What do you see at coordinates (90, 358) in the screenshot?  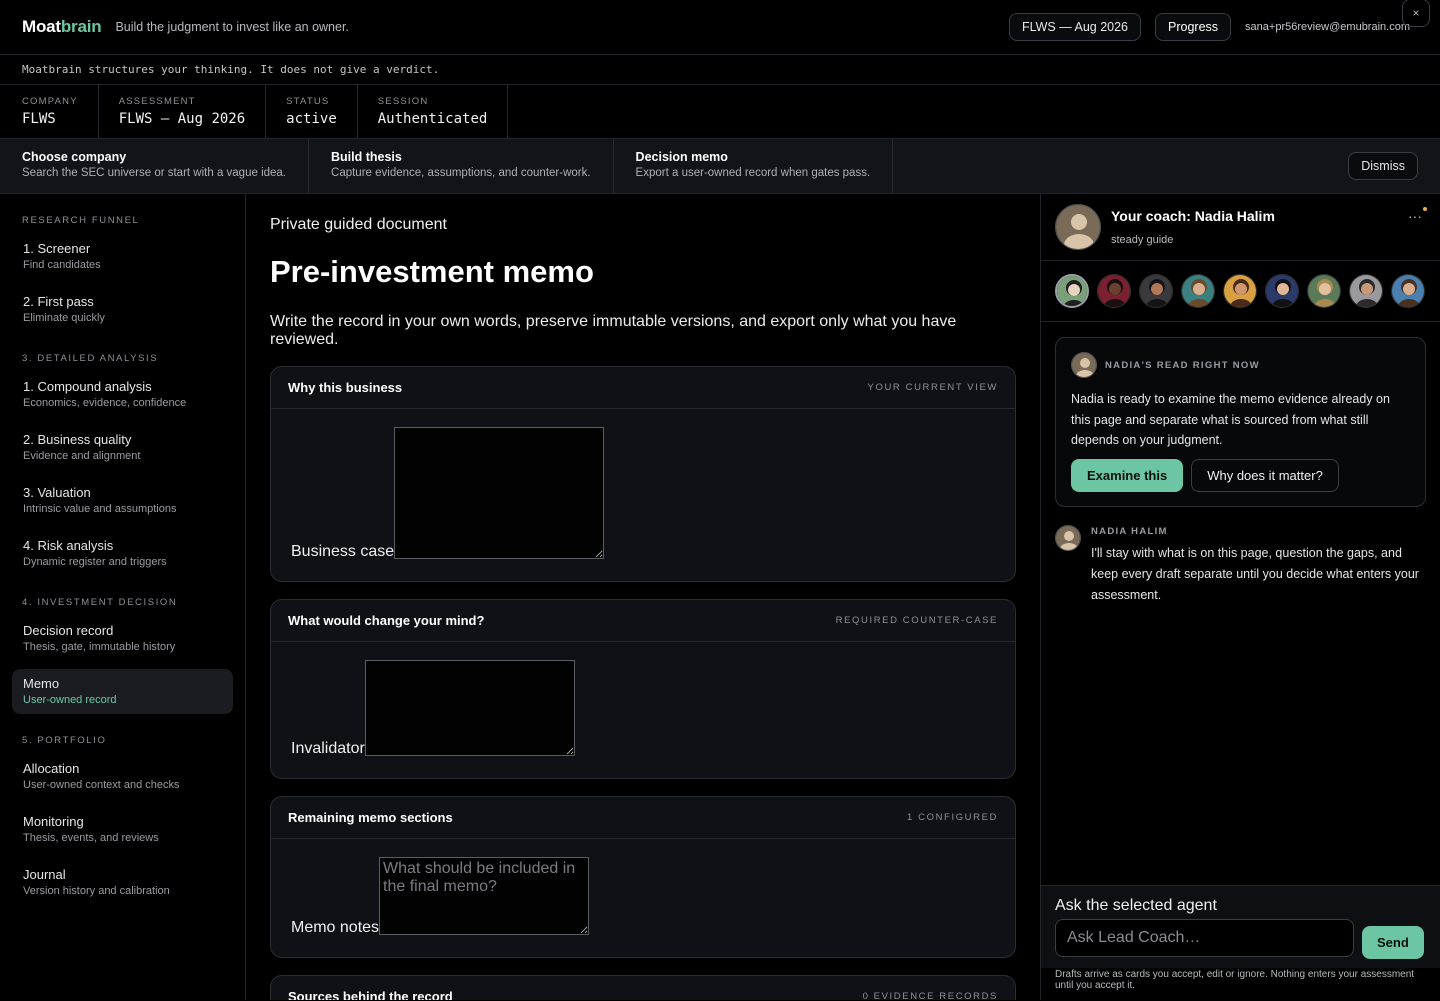 I see `sidebar-section-label: 3. DETAILED ANALYSIS` at bounding box center [90, 358].